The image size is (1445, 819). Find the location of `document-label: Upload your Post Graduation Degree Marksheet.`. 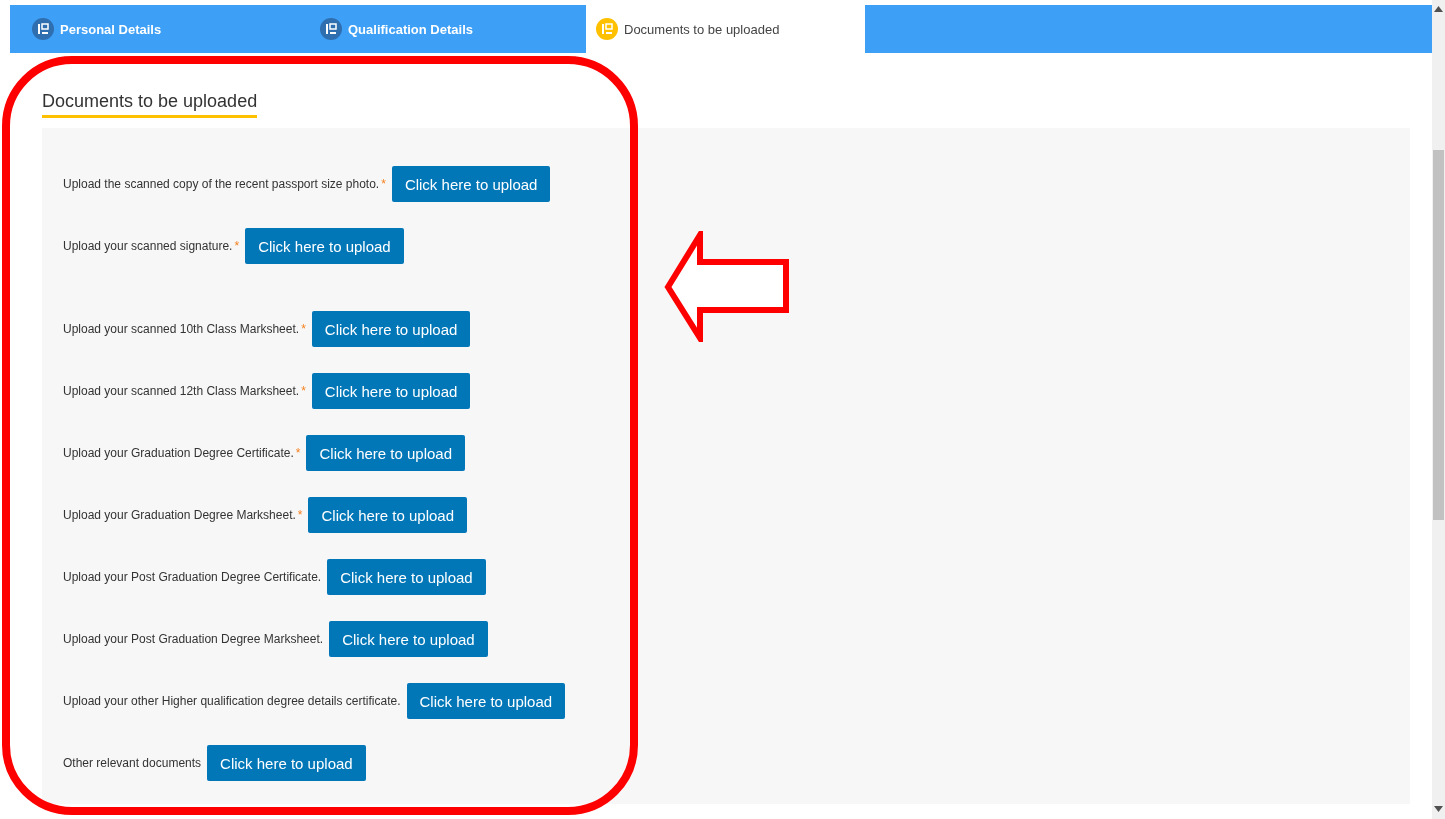

document-label: Upload your Post Graduation Degree Marksheet. is located at coordinates (193, 639).